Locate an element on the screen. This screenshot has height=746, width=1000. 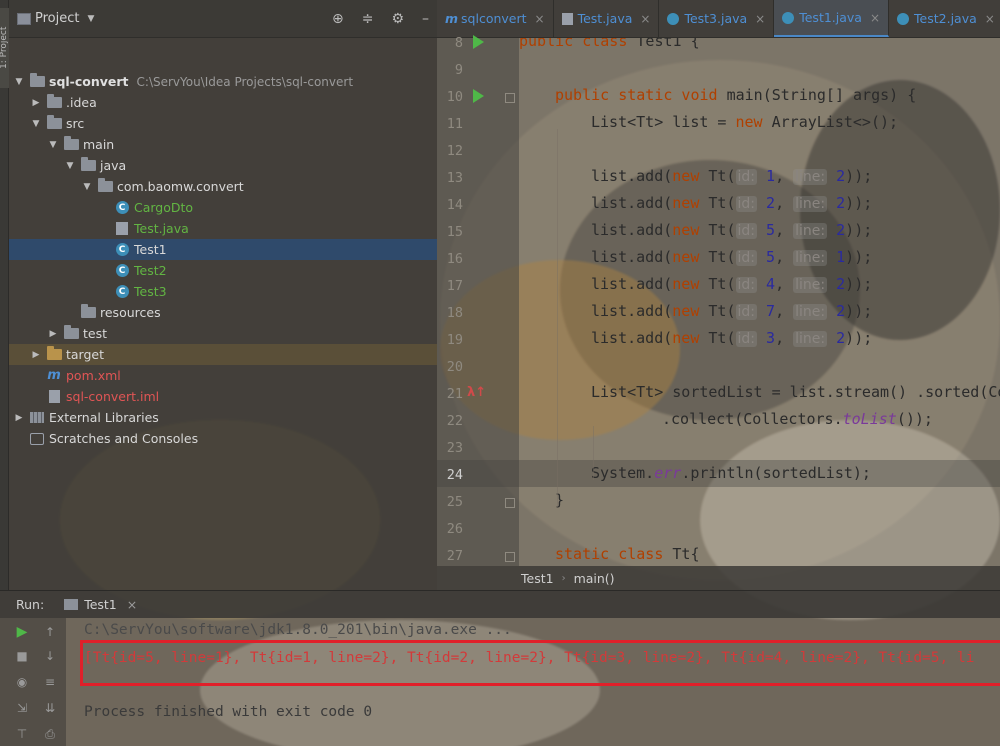
restore-layout-icon: ⇲ is located at coordinates (22, 708).